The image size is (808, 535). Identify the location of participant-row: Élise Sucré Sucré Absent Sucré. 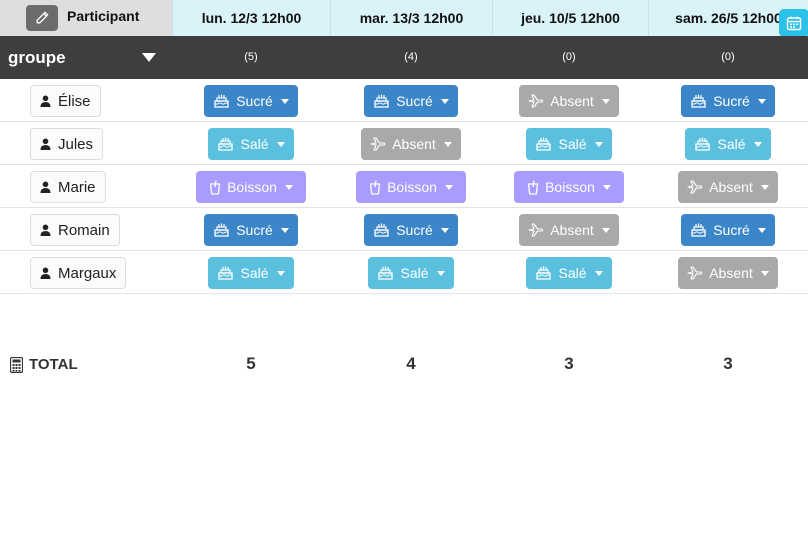
(404, 100).